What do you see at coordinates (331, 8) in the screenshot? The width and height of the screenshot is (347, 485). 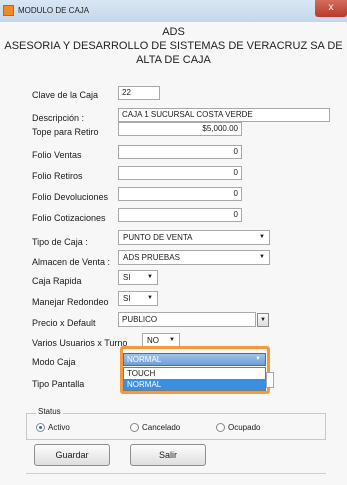 I see `close-button: x` at bounding box center [331, 8].